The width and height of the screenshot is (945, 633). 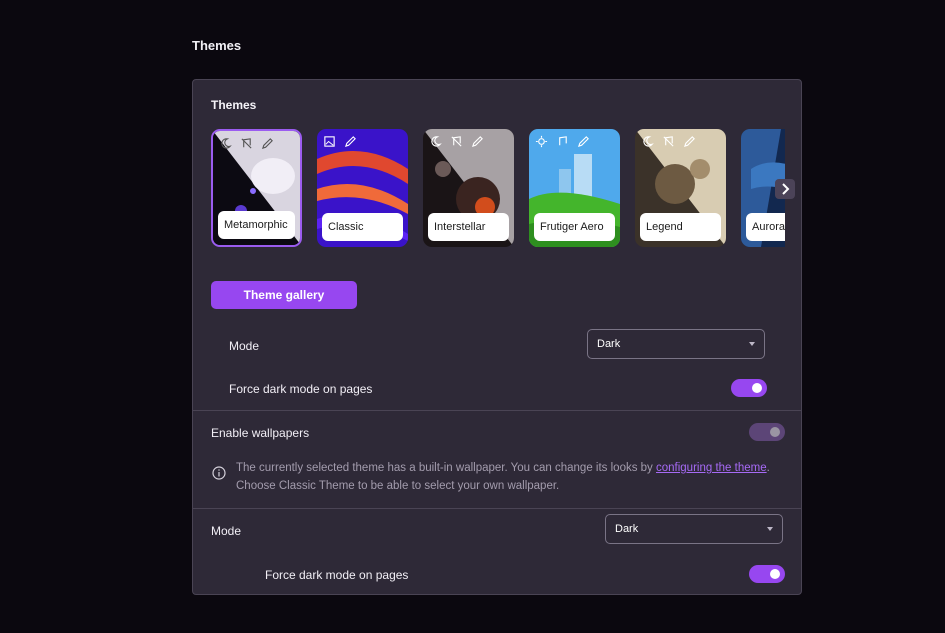 What do you see at coordinates (244, 346) in the screenshot?
I see `mode-label: Mode` at bounding box center [244, 346].